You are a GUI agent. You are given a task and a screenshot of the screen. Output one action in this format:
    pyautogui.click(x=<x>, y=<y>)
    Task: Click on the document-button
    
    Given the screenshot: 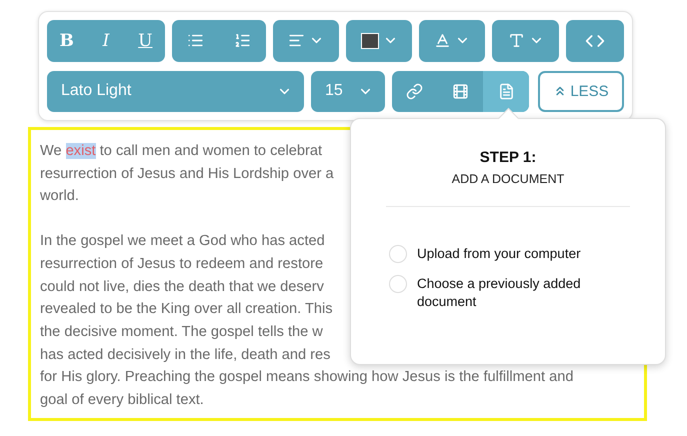 What is the action you would take?
    pyautogui.click(x=506, y=91)
    